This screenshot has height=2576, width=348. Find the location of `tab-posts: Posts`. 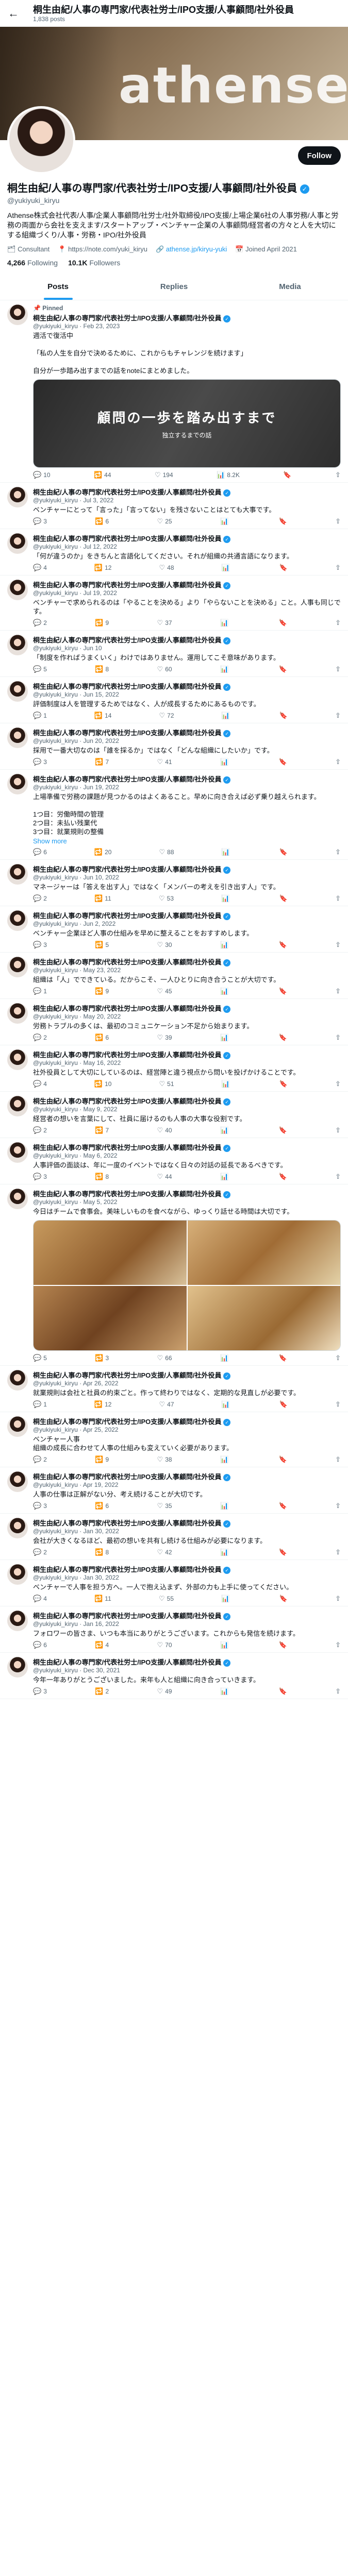

tab-posts: Posts is located at coordinates (58, 287).